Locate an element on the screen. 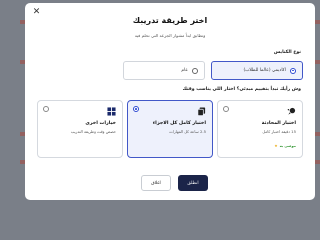 The image size is (320, 240). test-type-label: نوع الكنايس is located at coordinates (287, 52).